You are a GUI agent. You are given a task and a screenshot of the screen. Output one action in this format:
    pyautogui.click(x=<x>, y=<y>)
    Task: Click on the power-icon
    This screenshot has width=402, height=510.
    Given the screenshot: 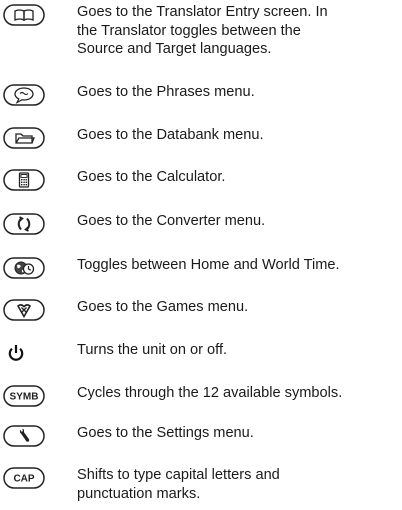 What is the action you would take?
    pyautogui.click(x=24, y=353)
    